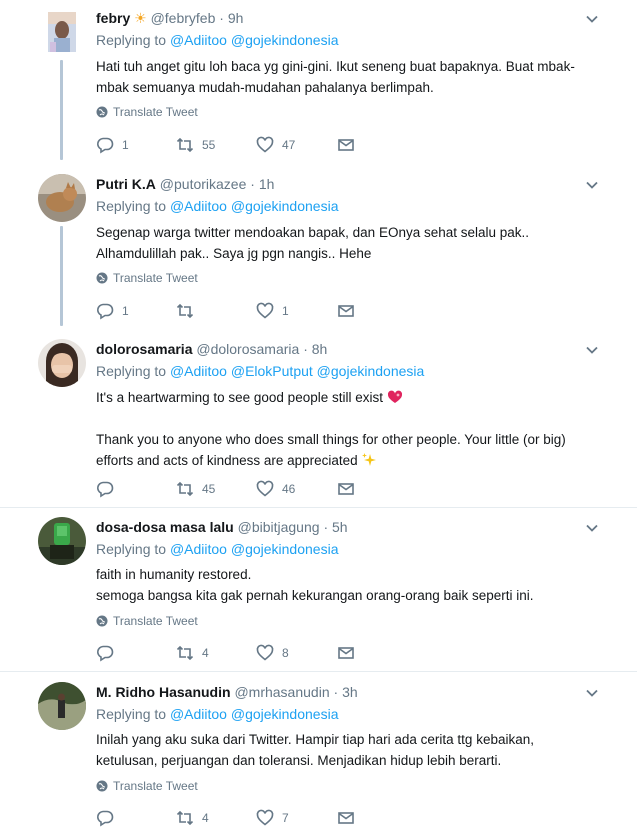 The width and height of the screenshot is (637, 836). I want to click on tweet-actions: 4 7, so click(246, 819).